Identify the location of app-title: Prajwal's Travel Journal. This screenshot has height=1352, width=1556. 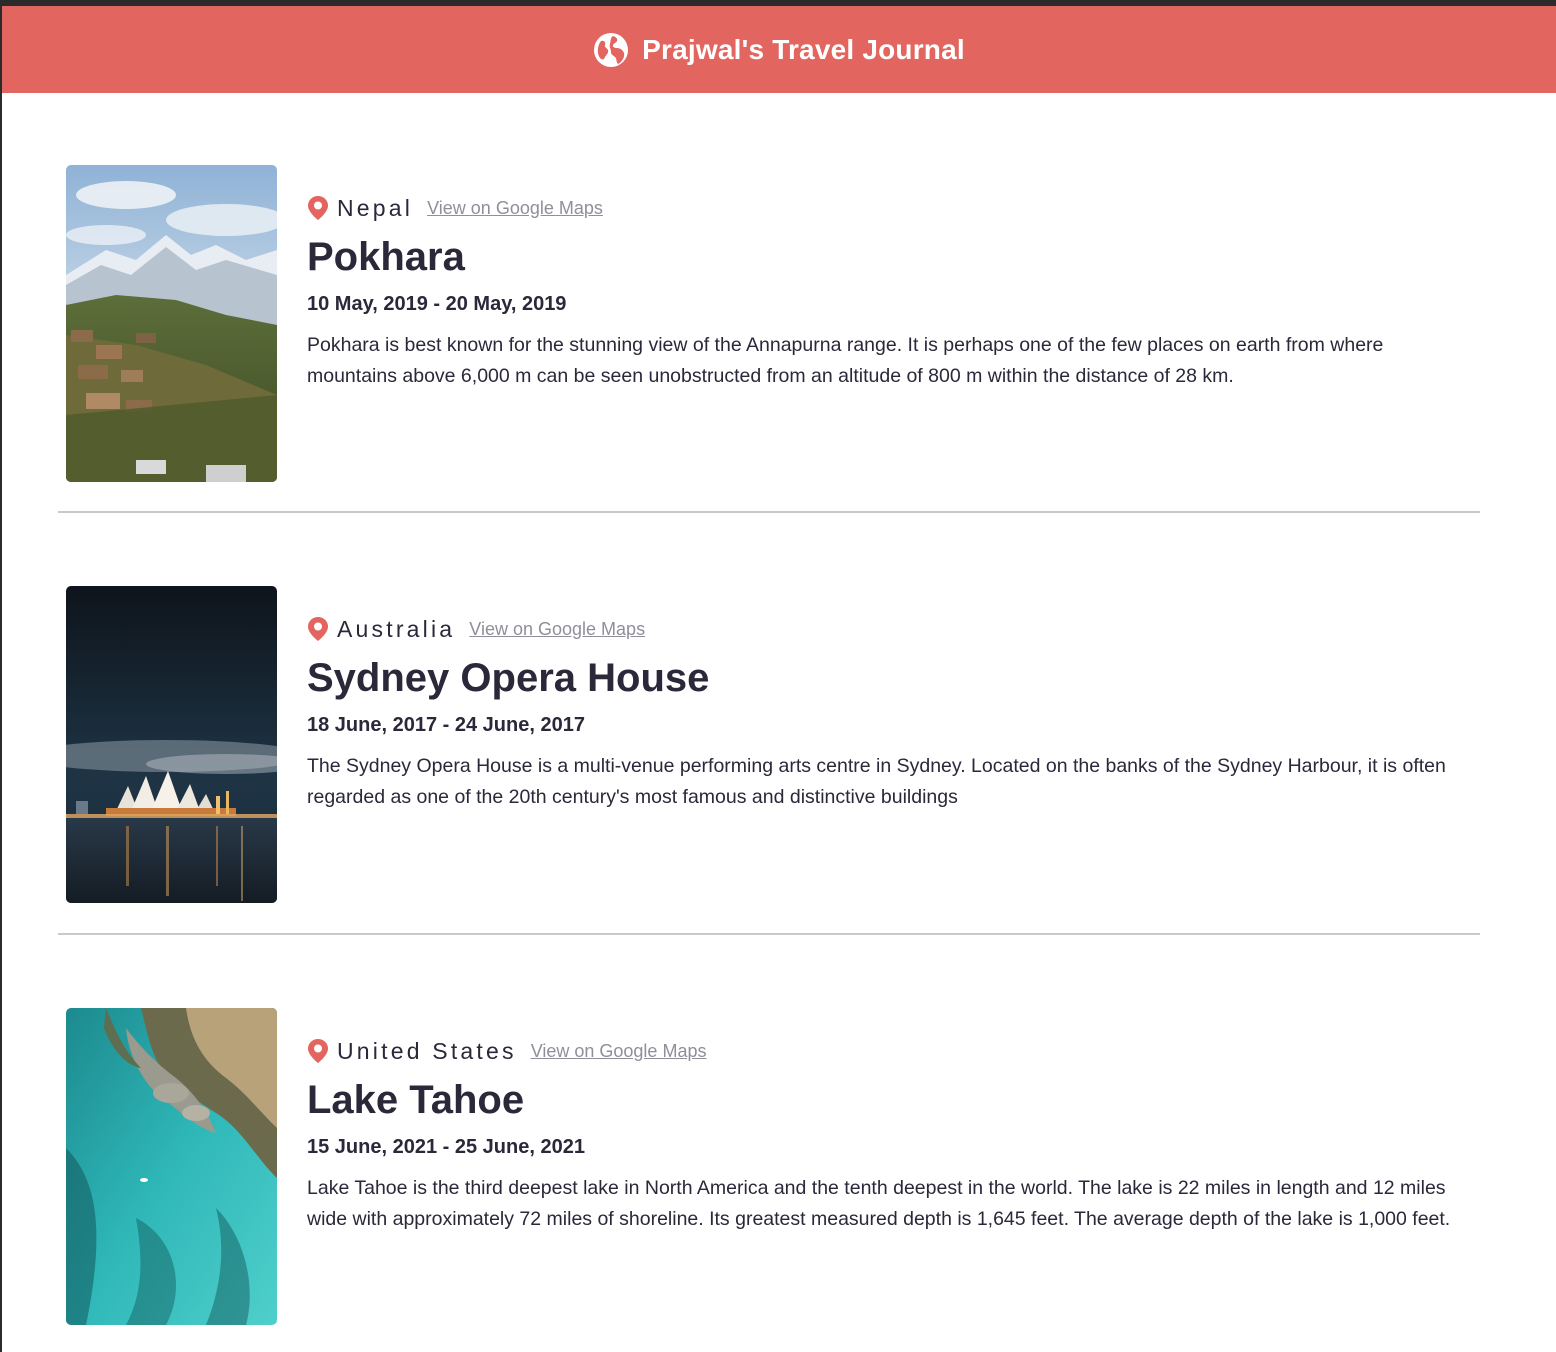
(803, 49).